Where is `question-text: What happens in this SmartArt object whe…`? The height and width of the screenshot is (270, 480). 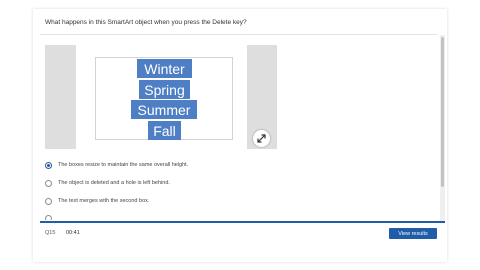
question-text: What happens in this SmartArt object whe… is located at coordinates (146, 22).